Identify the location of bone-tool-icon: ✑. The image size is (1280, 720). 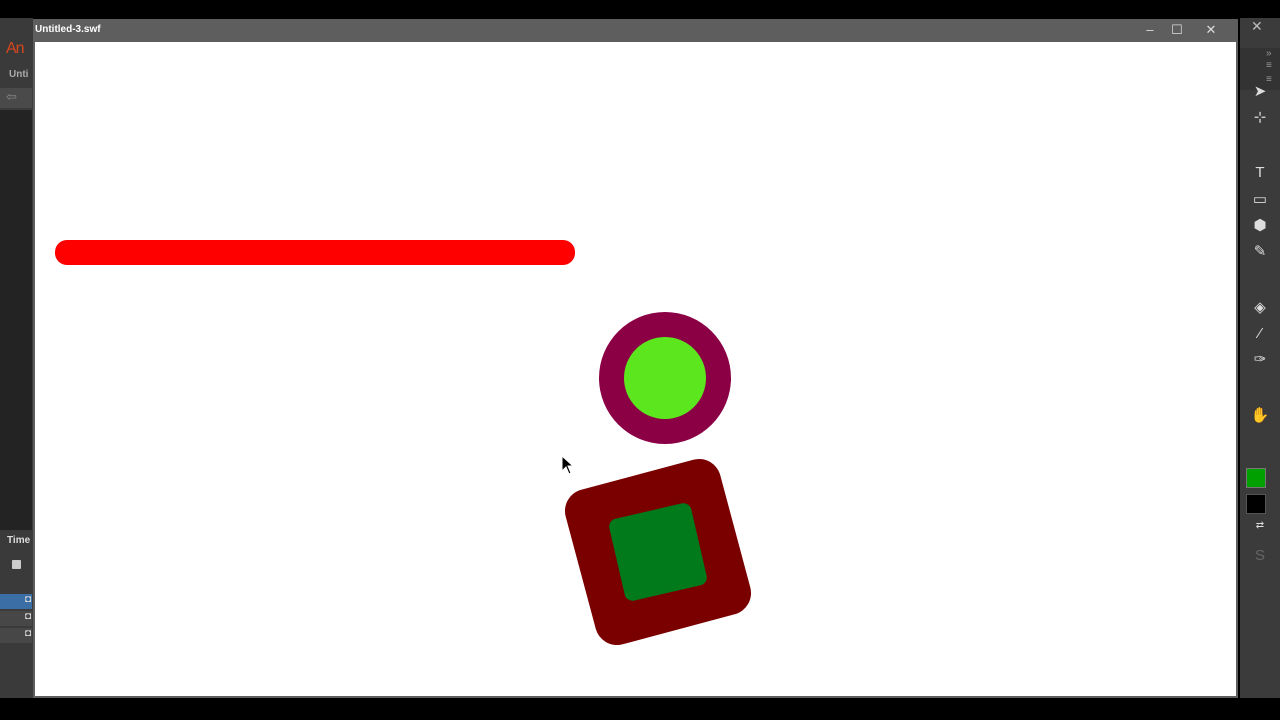
(1260, 360).